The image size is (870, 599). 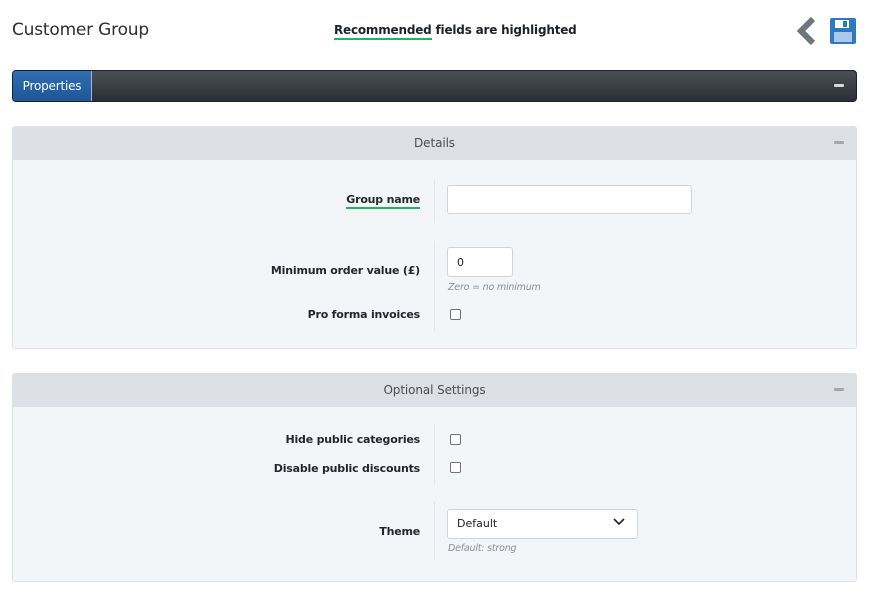 I want to click on details-title: Details, so click(x=434, y=143).